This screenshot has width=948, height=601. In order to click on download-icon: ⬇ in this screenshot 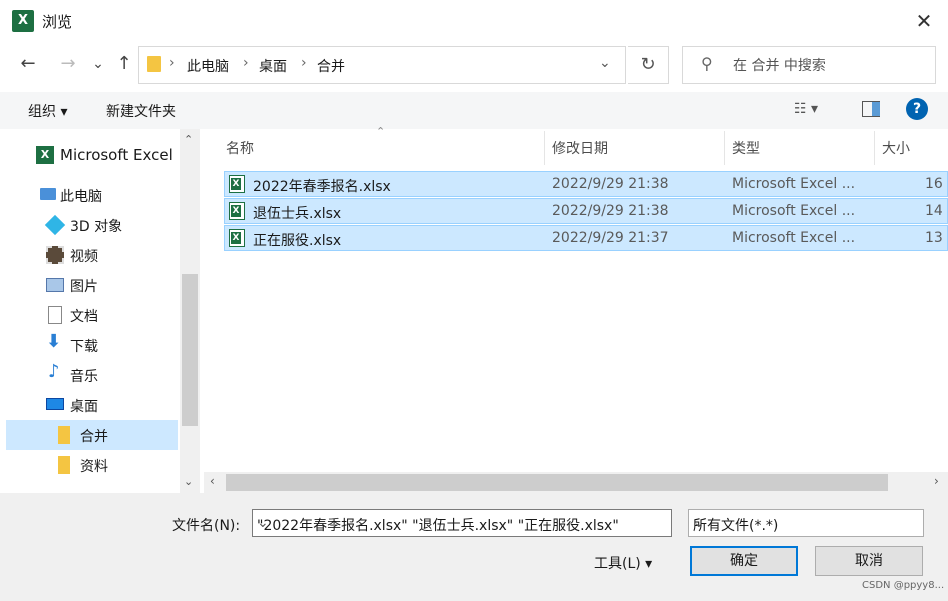, I will do `click(54, 341)`.